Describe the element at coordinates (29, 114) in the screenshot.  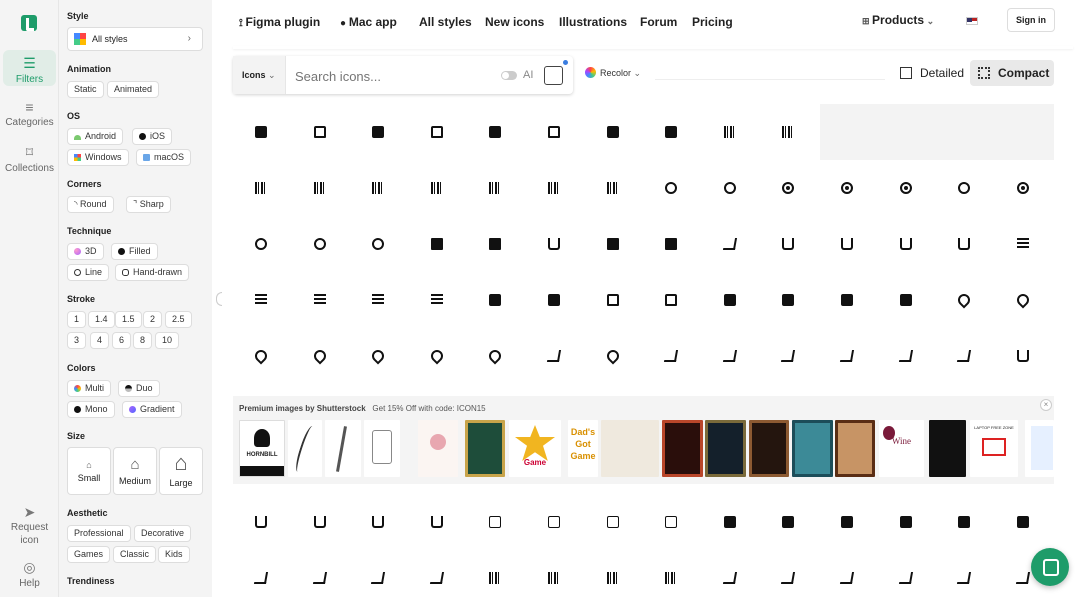
I see `rail-categories: ≡ Categories` at that location.